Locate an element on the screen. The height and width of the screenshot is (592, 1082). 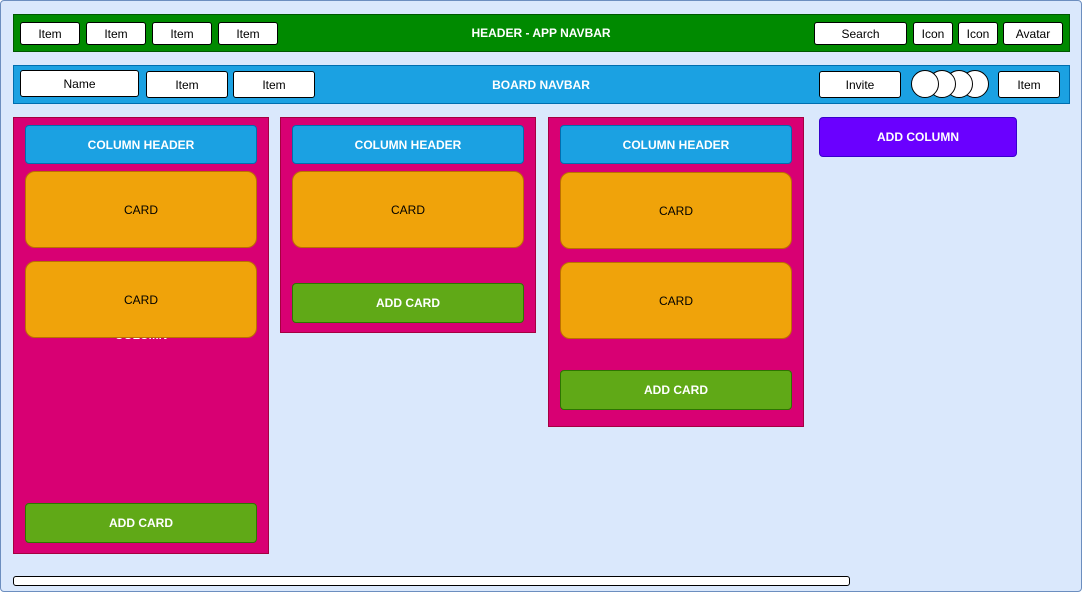
board-item-right: Item is located at coordinates (1029, 84).